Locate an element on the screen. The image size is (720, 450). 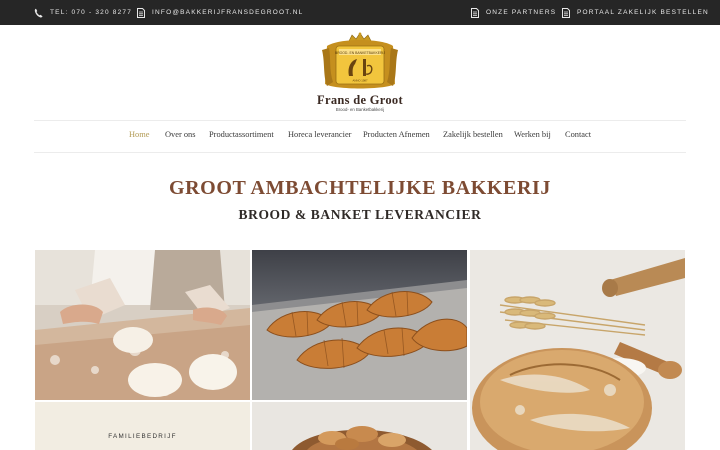
gallery-caption: FAMILIEBEDRIJF is located at coordinates (142, 436).